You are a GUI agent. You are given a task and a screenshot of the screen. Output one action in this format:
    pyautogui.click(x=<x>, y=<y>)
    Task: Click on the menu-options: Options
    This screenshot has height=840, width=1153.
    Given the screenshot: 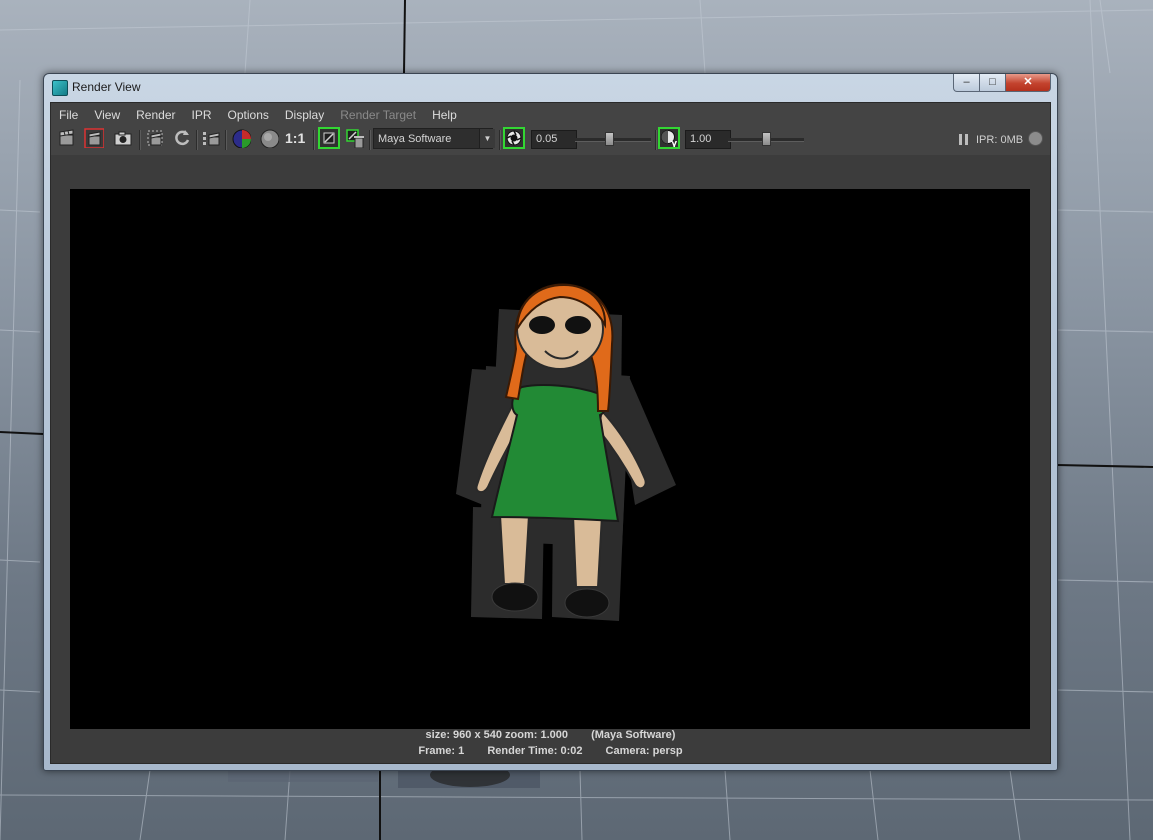 What is the action you would take?
    pyautogui.click(x=248, y=115)
    